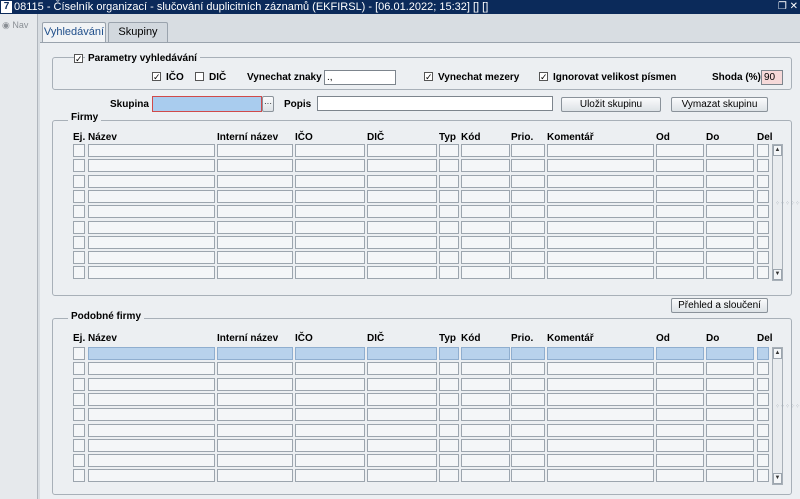  Describe the element at coordinates (787, 407) in the screenshot. I see `scroll-grip-icon: ⁘⁘⁘⁘⁘` at that location.